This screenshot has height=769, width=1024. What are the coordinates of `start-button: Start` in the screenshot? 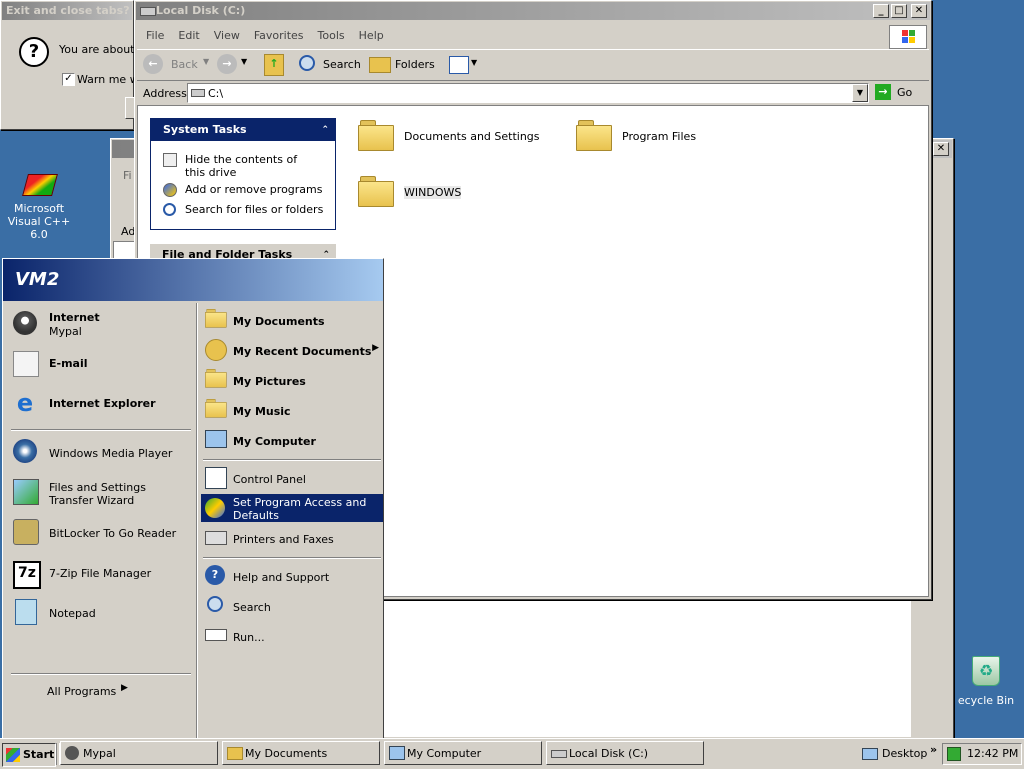 It's located at (29, 755).